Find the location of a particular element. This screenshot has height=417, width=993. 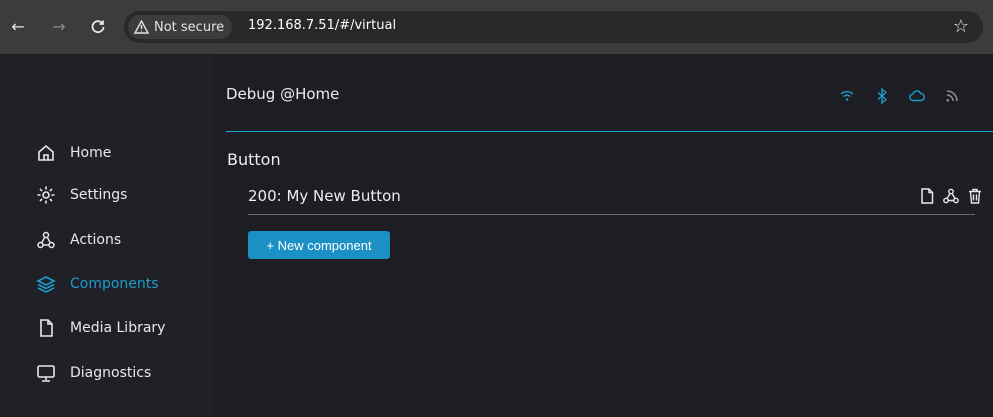

sidebar-item-components: Components is located at coordinates (97, 284).